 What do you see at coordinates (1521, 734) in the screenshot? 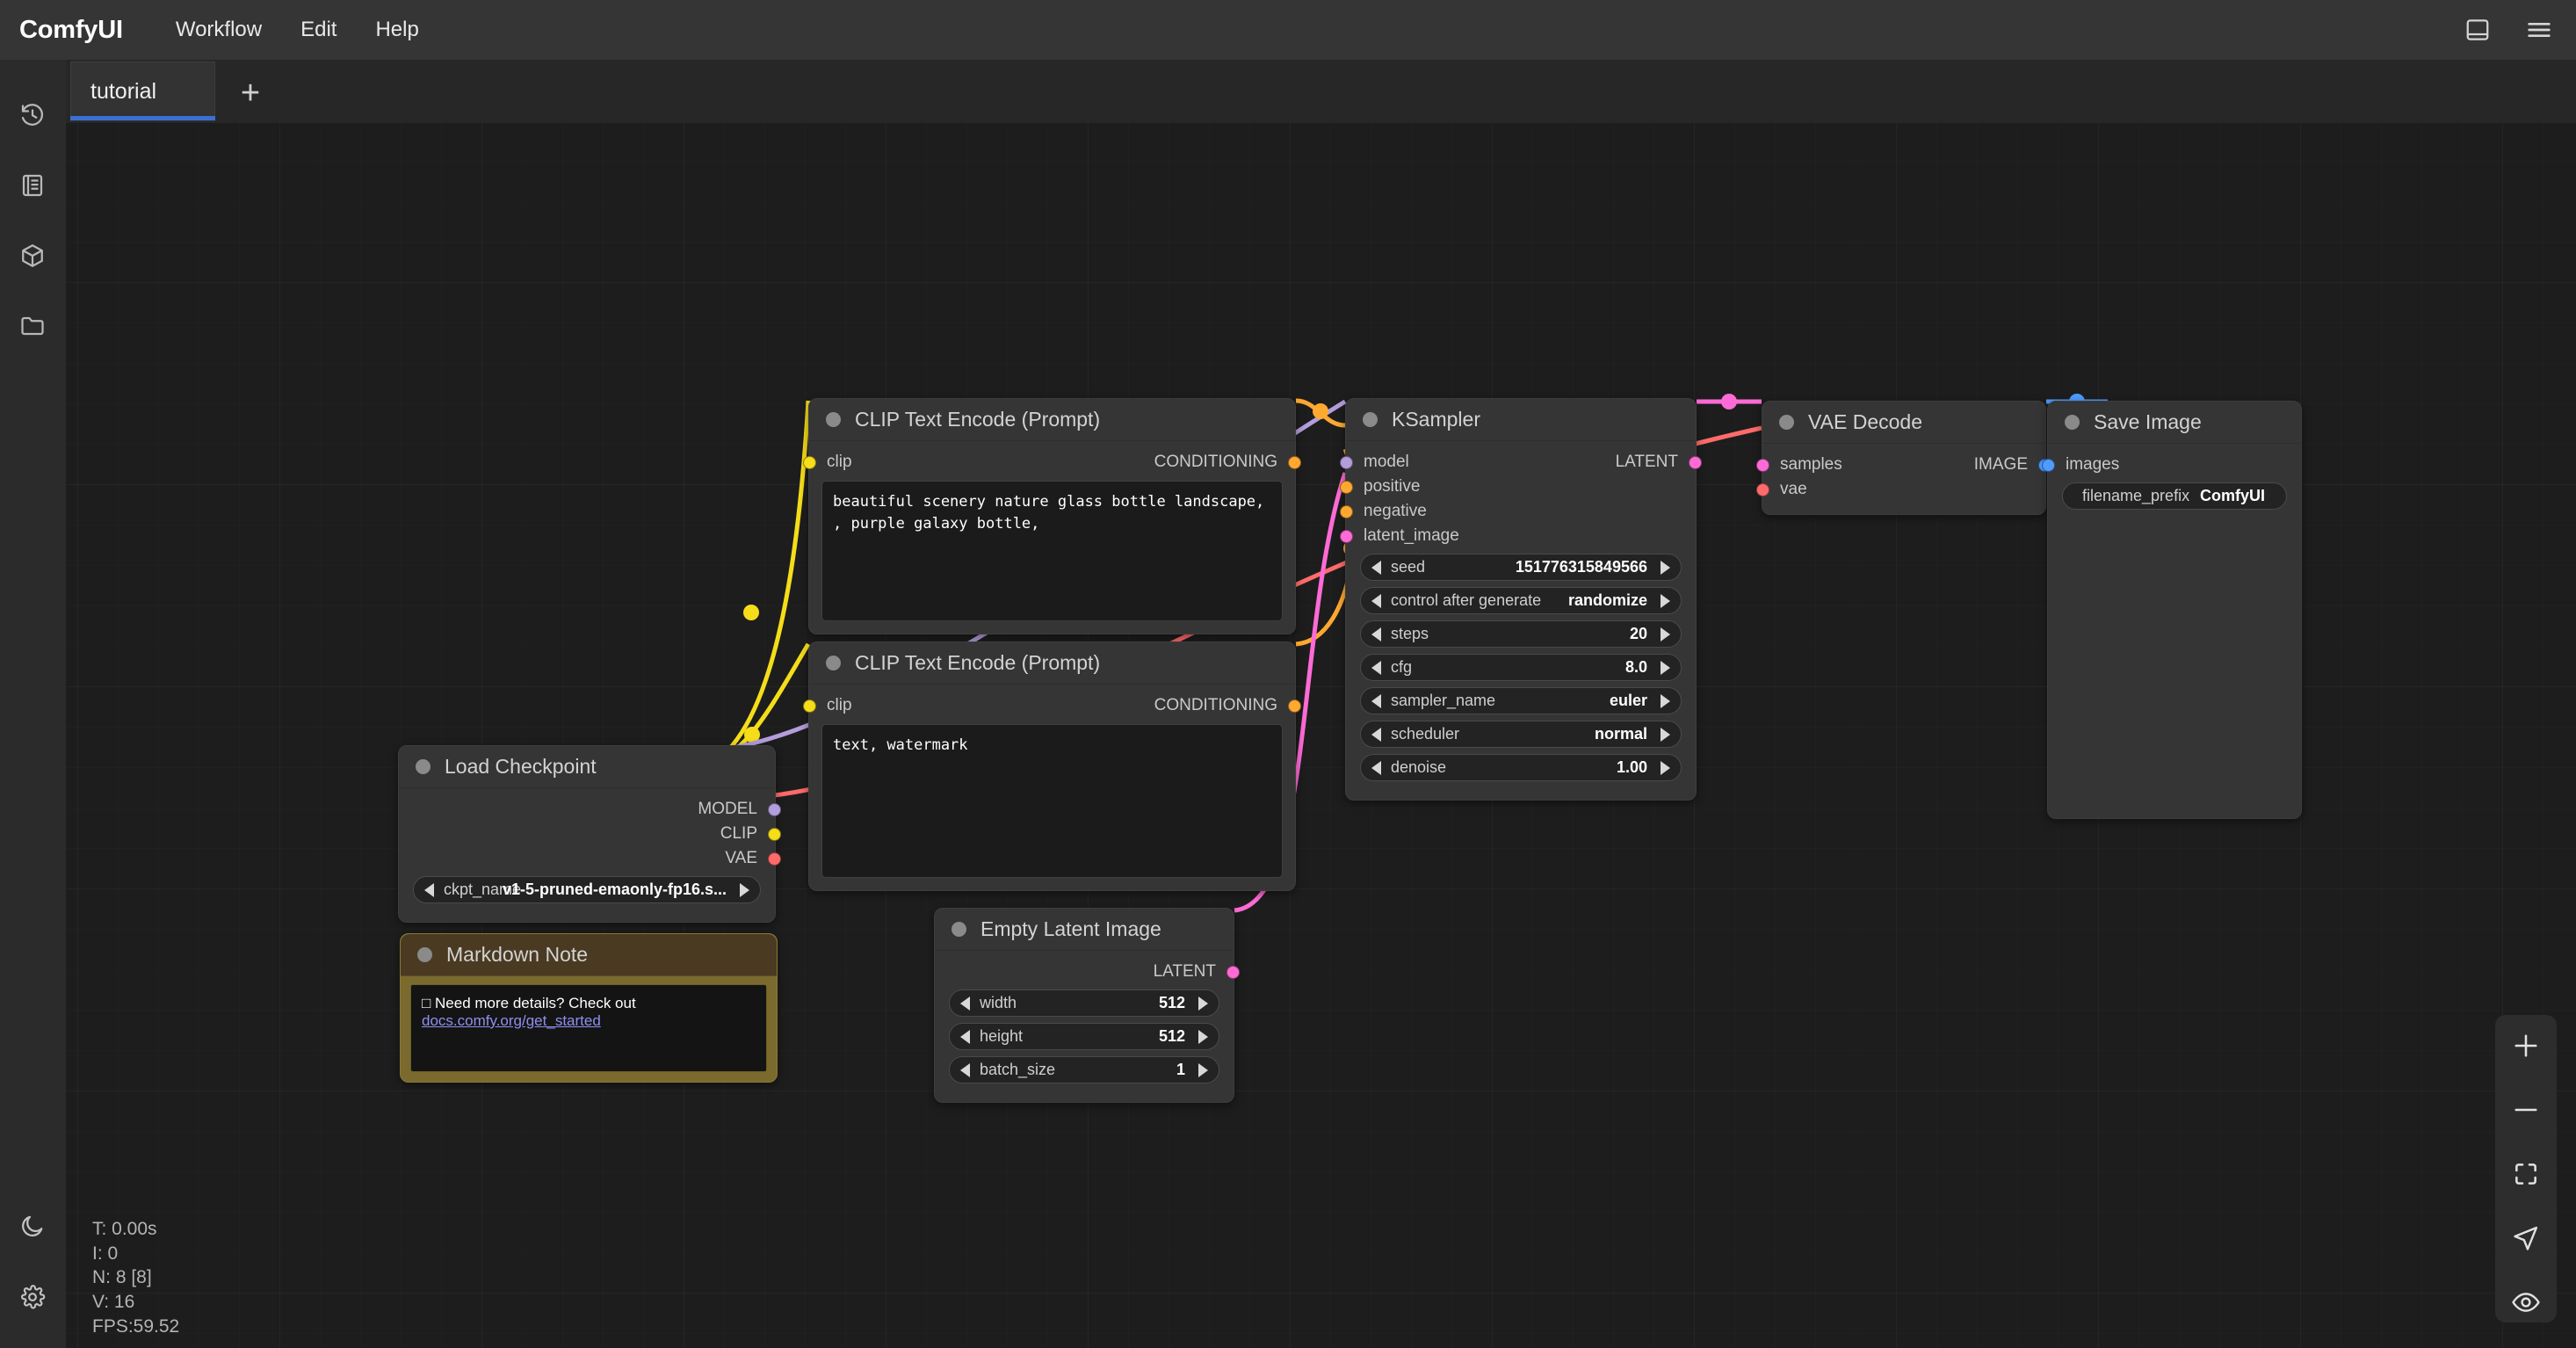
I see `widget-scheduler: scheduler normal` at bounding box center [1521, 734].